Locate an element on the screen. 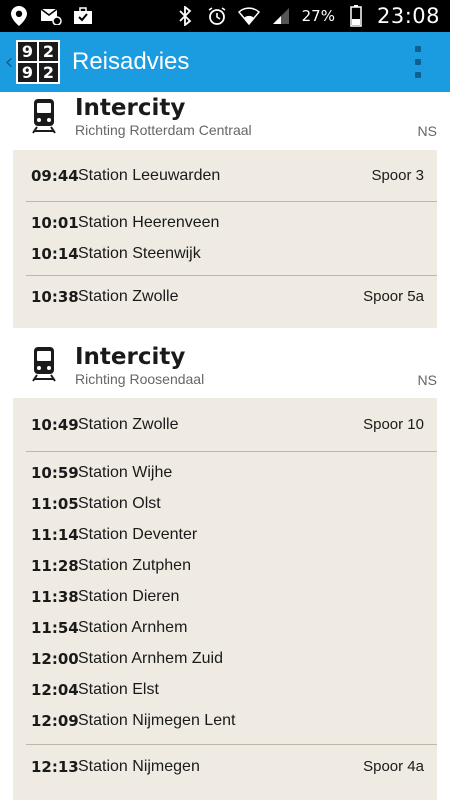  platform-label: Spoor 3 is located at coordinates (397, 175).